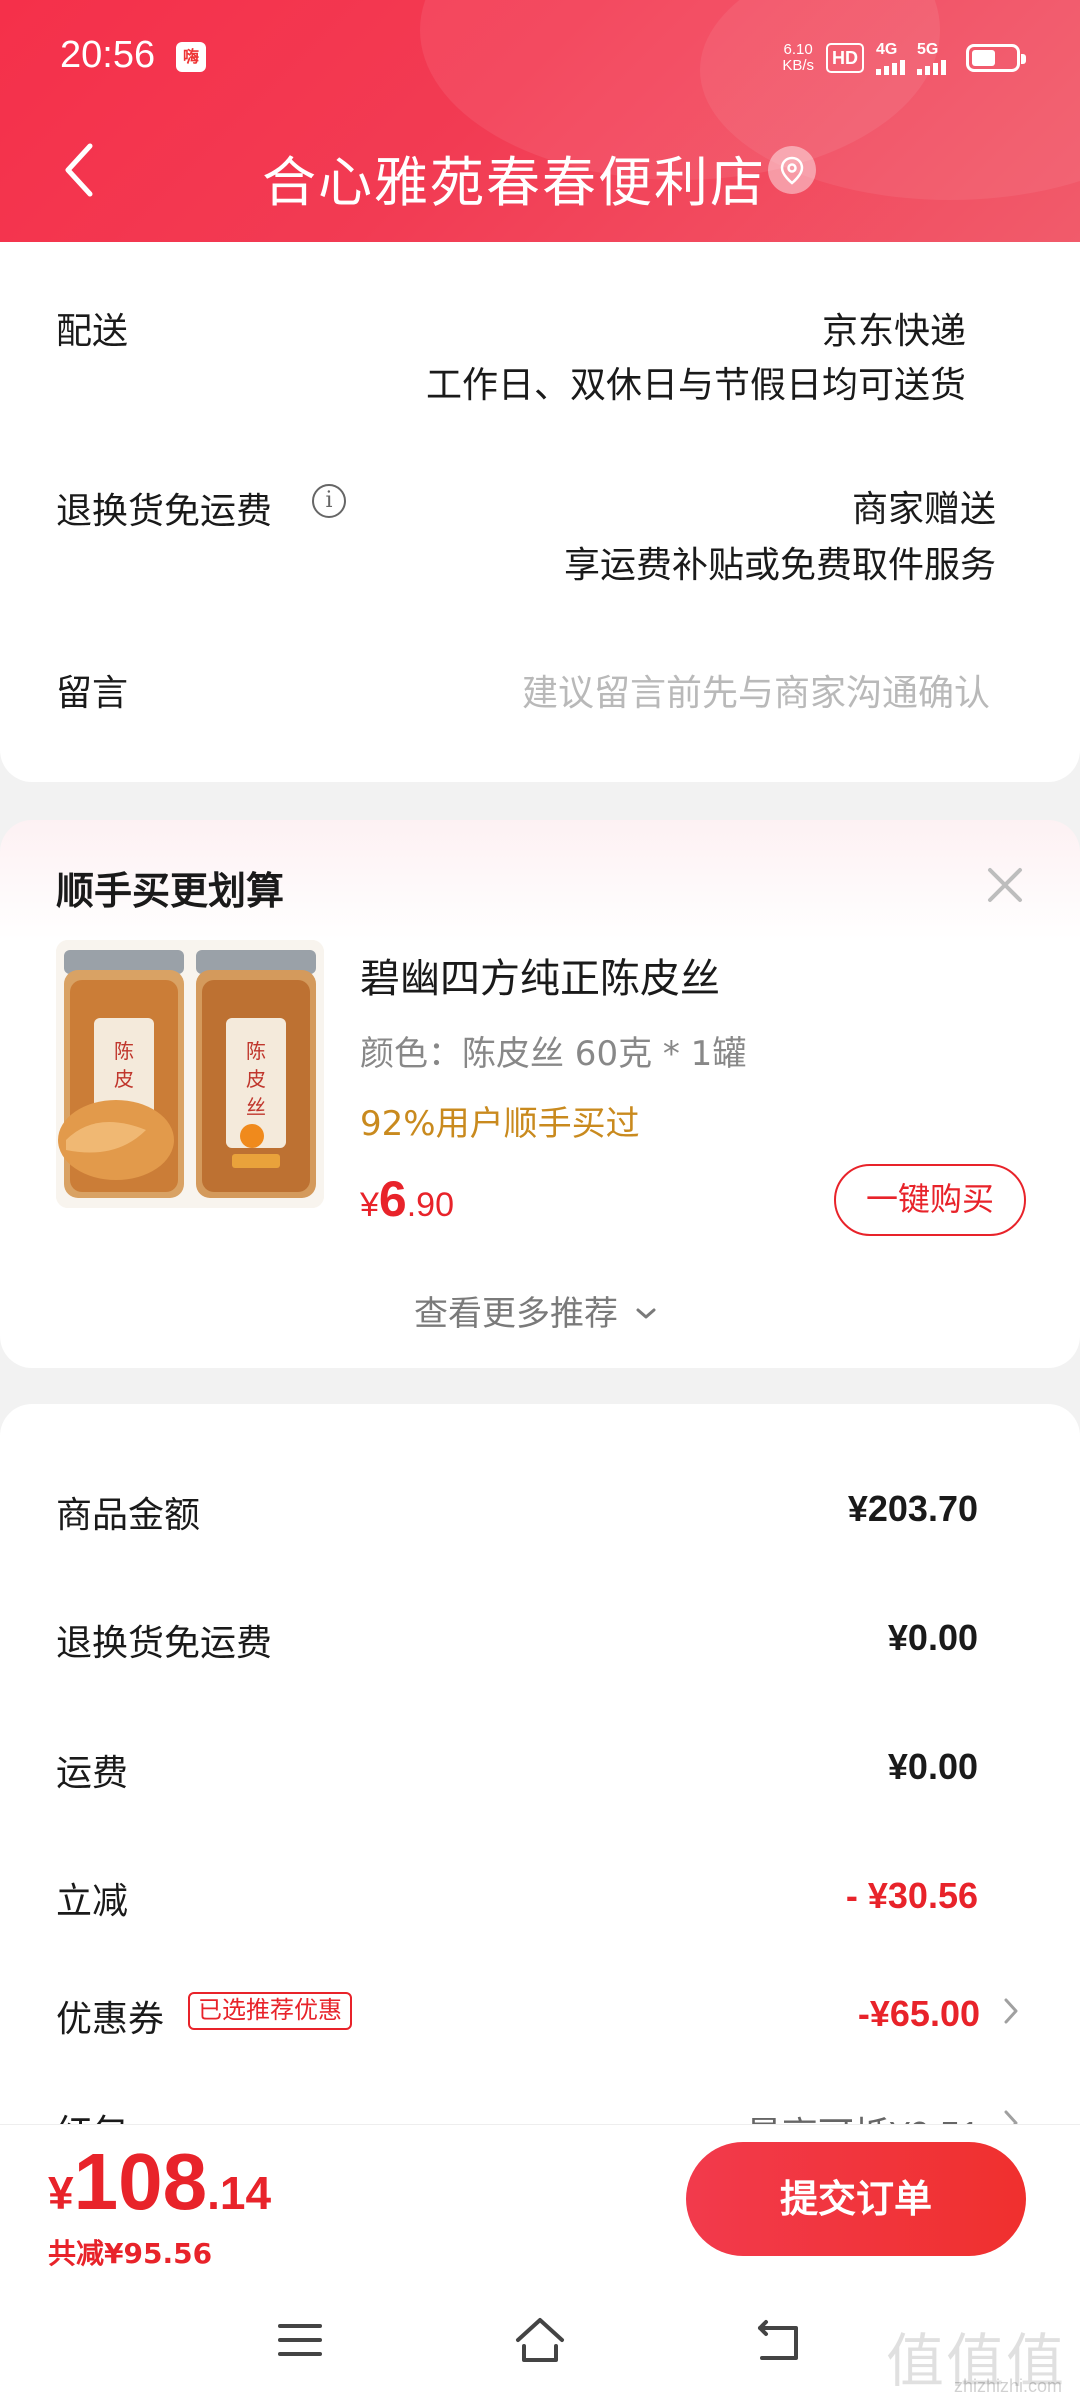 The height and width of the screenshot is (2400, 1080). I want to click on status-time: 20:56, so click(108, 55).